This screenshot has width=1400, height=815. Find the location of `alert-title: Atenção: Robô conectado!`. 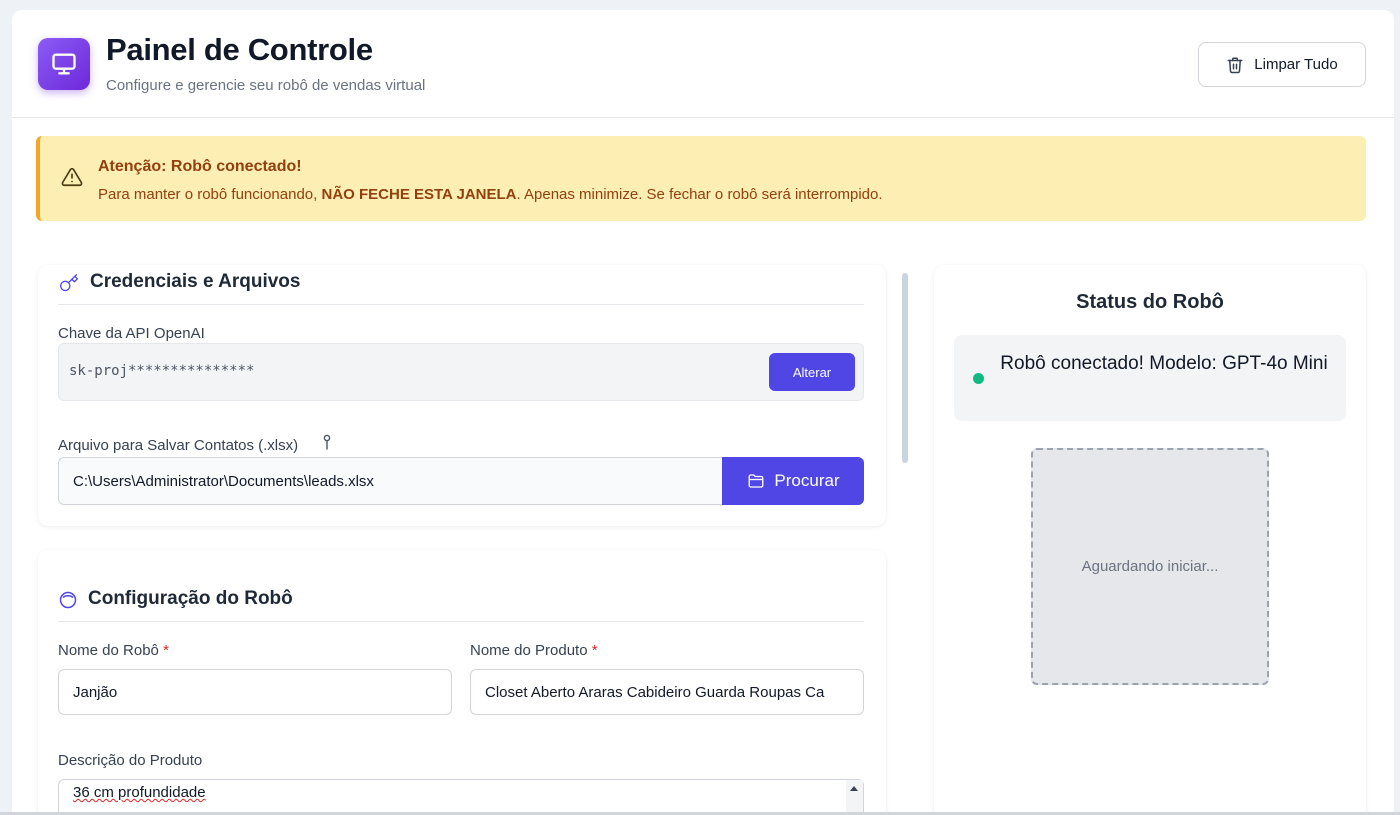

alert-title: Atenção: Robô conectado! is located at coordinates (200, 166).